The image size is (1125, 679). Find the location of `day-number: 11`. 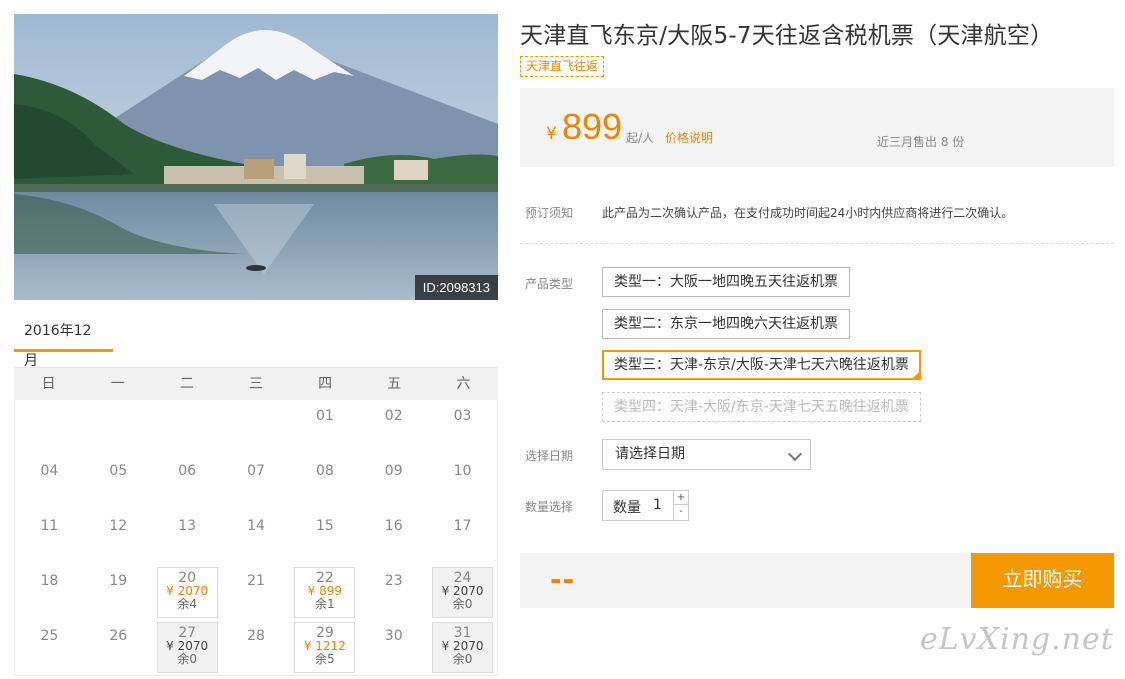

day-number: 11 is located at coordinates (49, 526).